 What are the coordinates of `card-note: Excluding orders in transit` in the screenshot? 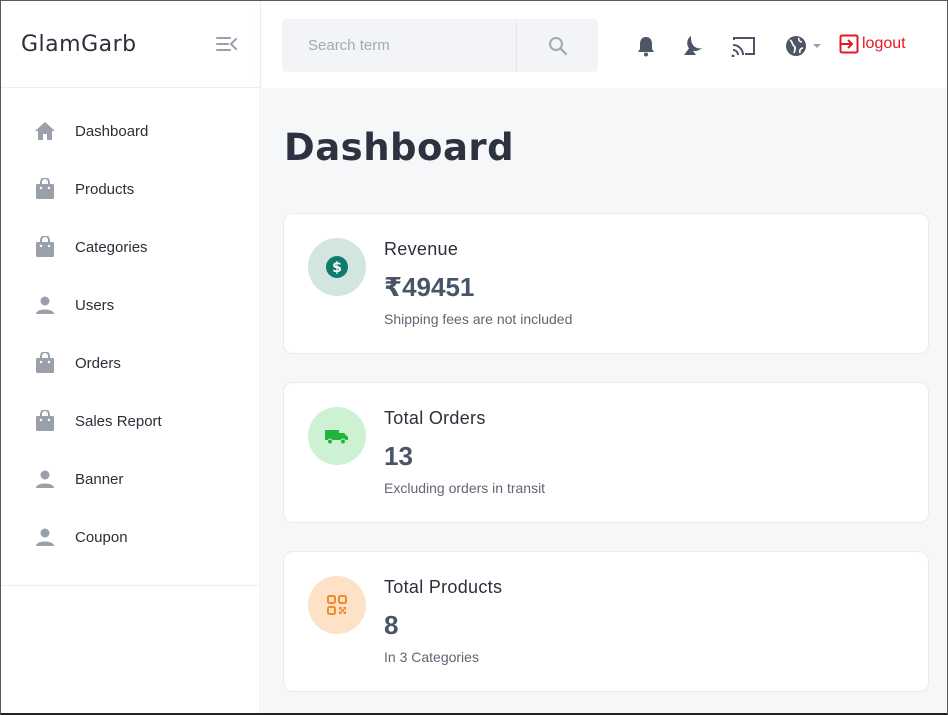 It's located at (465, 488).